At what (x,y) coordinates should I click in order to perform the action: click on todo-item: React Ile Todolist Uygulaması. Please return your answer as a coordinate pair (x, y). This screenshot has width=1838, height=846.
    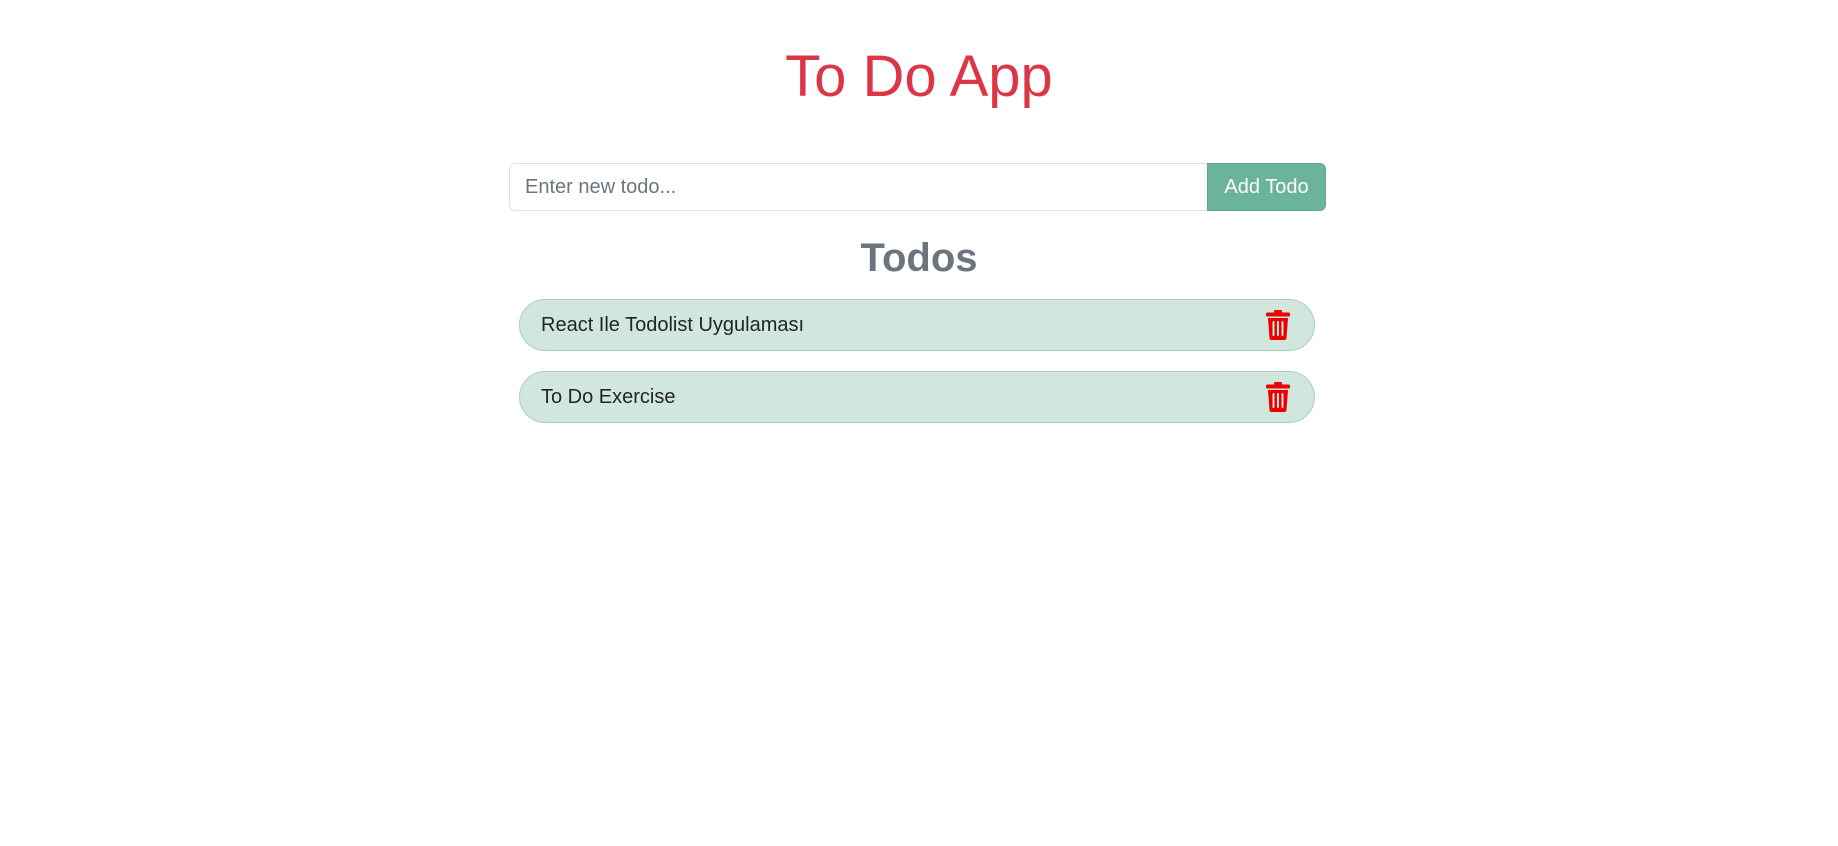
    Looking at the image, I should click on (917, 325).